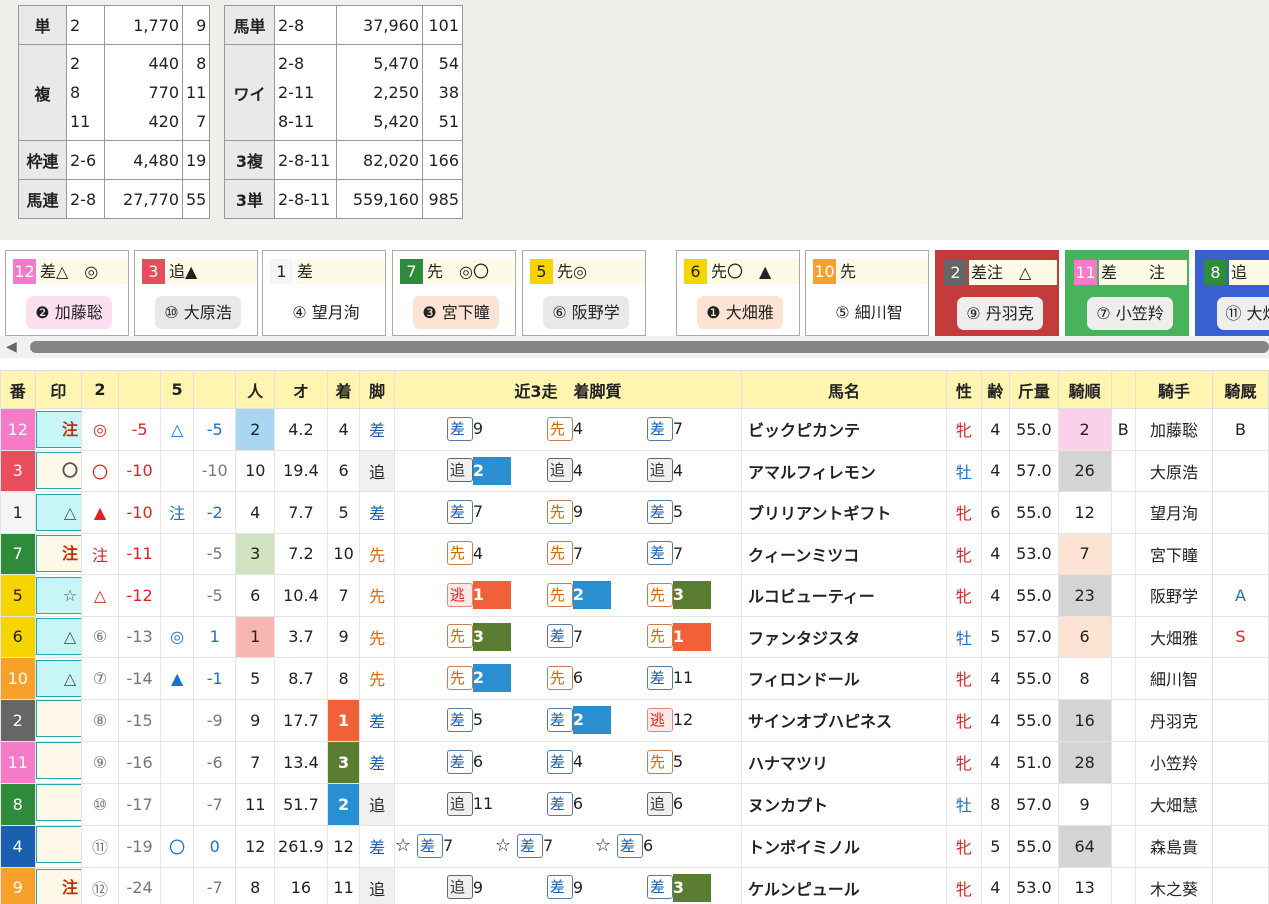 The width and height of the screenshot is (1269, 904). Describe the element at coordinates (844, 720) in the screenshot. I see `horse-name: サインオブハピネス` at that location.